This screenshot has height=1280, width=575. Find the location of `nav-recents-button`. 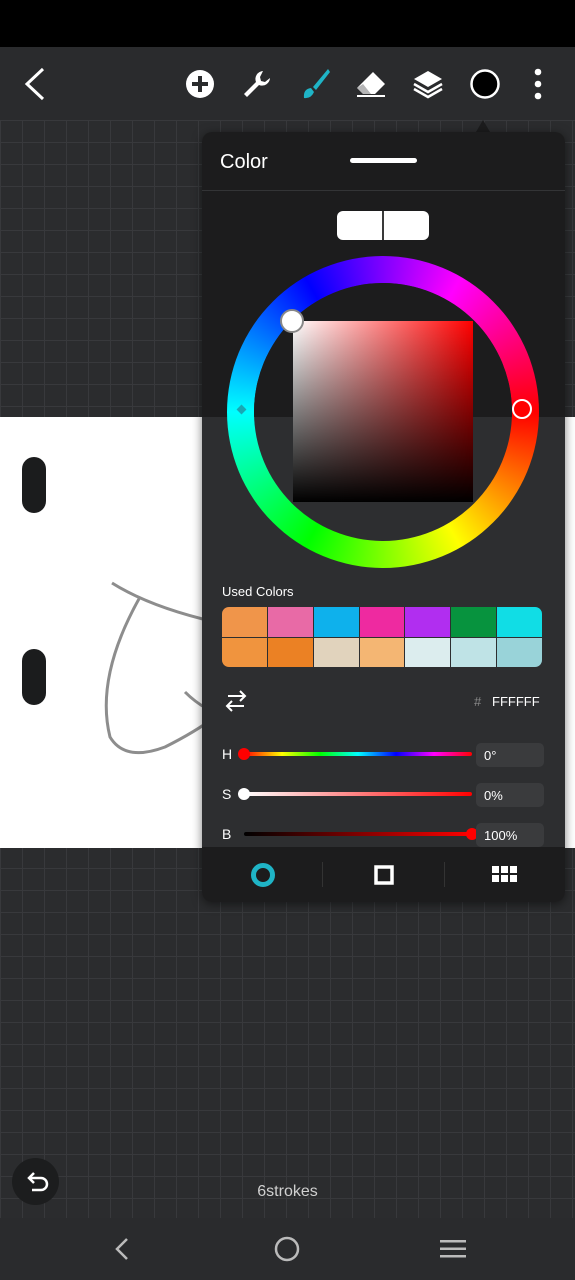

nav-recents-button is located at coordinates (453, 1249).